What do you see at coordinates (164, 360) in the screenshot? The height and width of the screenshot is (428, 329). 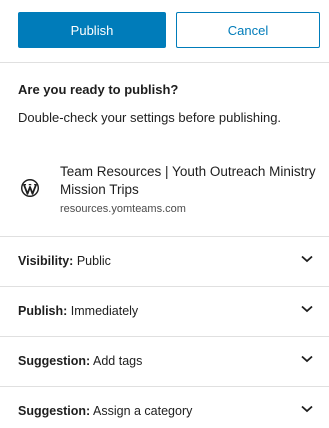 I see `panel-suggestion-tags: Suggestion: Add tags` at bounding box center [164, 360].